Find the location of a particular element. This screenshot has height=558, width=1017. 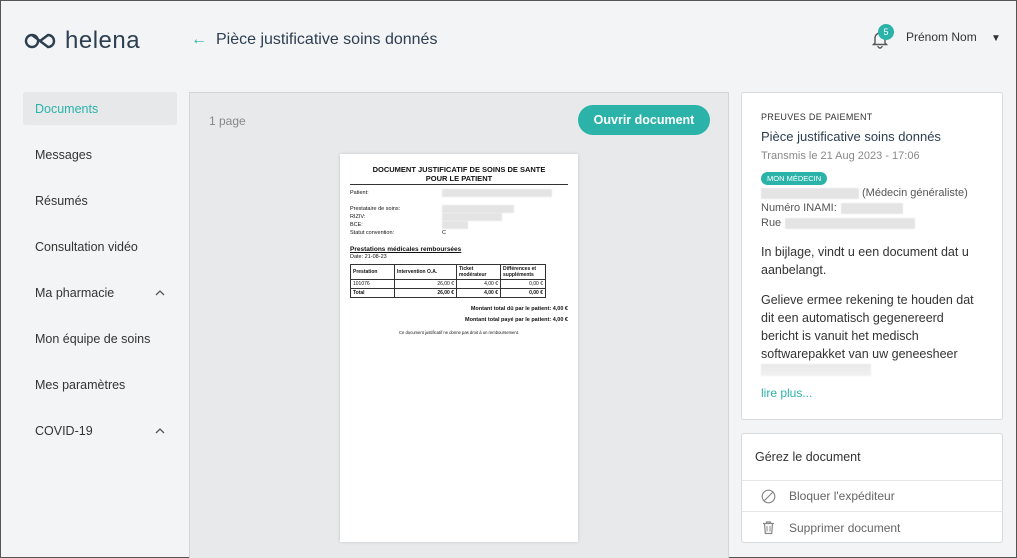

provider-row: Prestataire de soins: is located at coordinates (459, 209).